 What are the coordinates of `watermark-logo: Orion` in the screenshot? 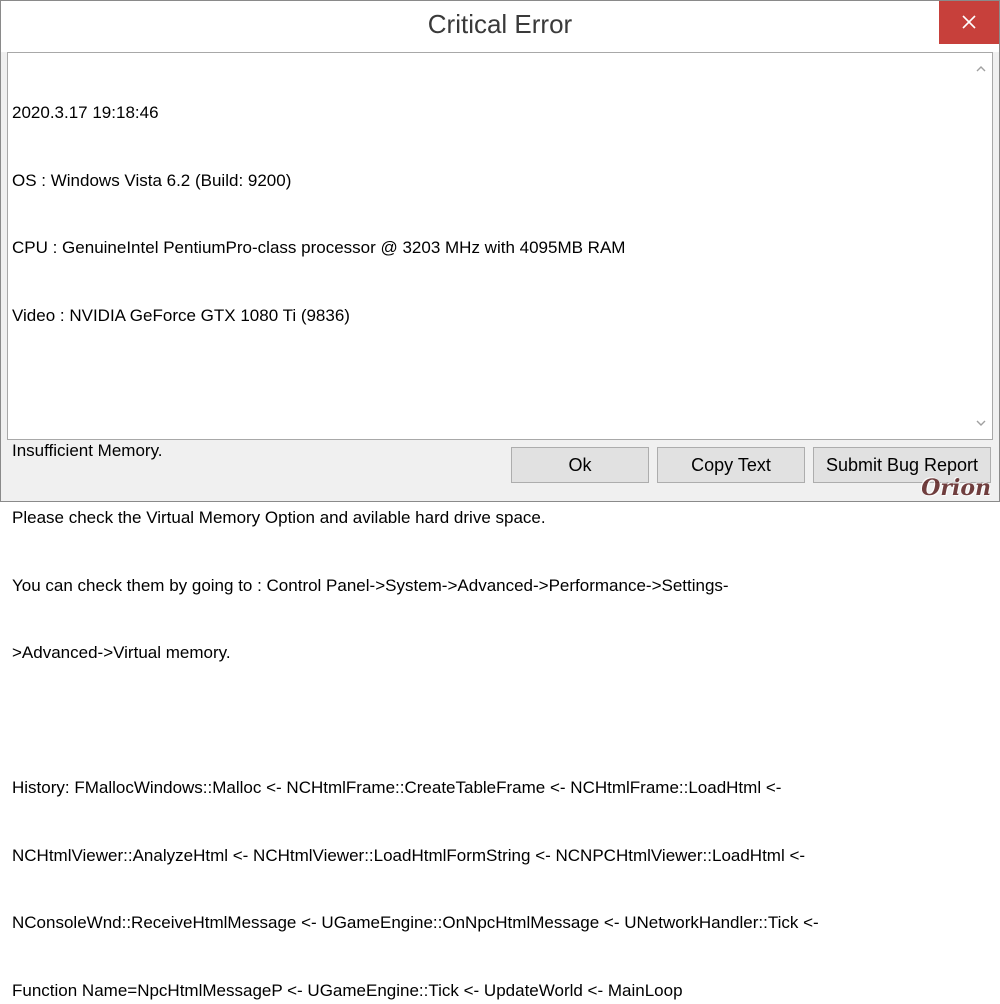 It's located at (956, 488).